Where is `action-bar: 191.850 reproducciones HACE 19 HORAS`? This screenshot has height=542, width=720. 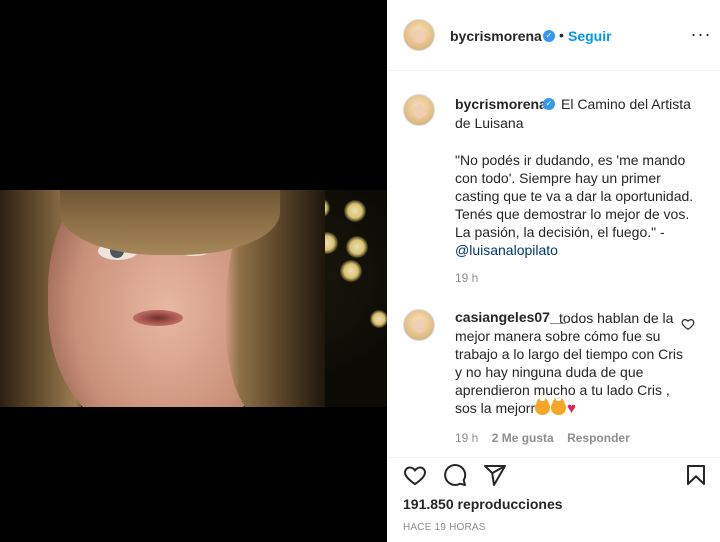
action-bar: 191.850 reproducciones HACE 19 HORAS is located at coordinates (553, 499).